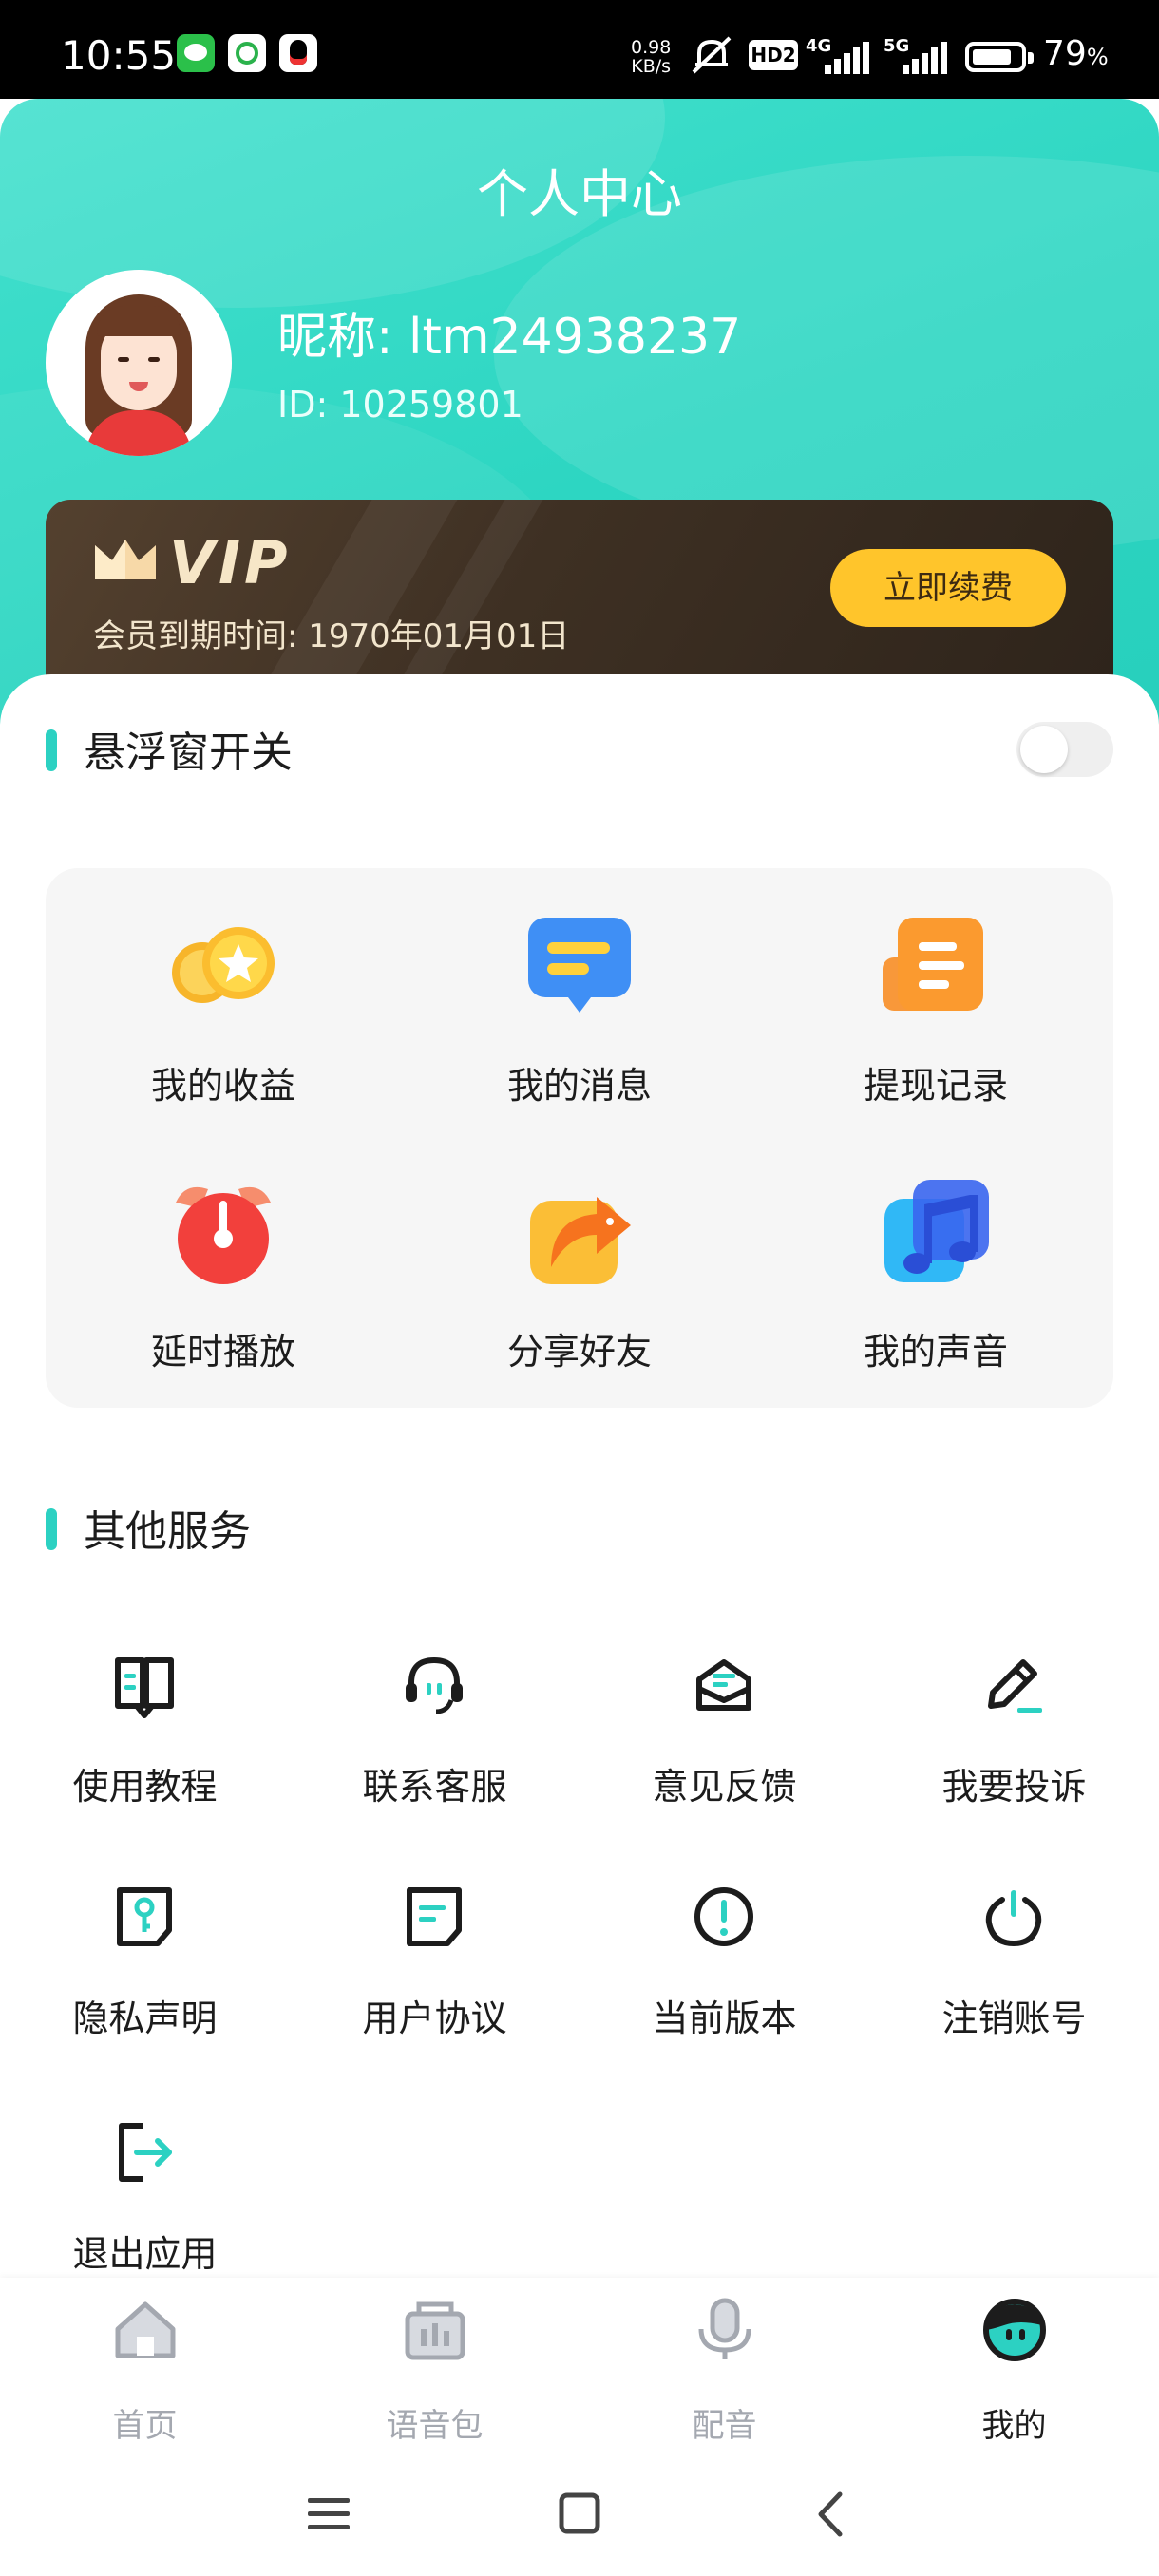 This screenshot has height=2576, width=1159. Describe the element at coordinates (724, 2371) in the screenshot. I see `nav-dubbing: 配音` at that location.